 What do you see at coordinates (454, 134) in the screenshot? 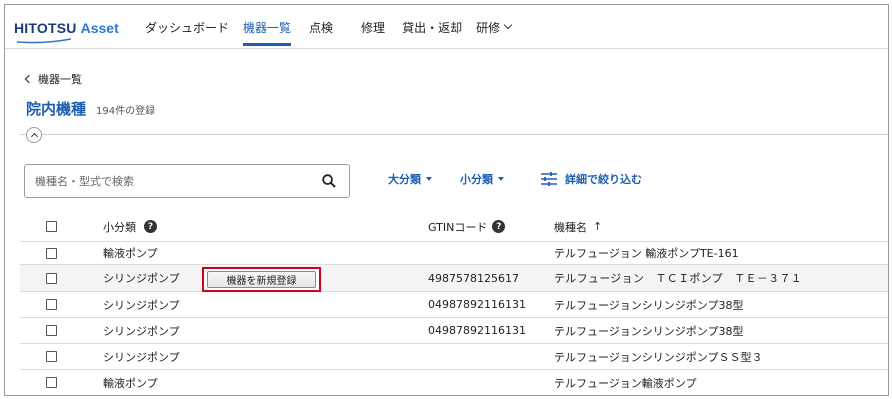
I see `section-divider` at bounding box center [454, 134].